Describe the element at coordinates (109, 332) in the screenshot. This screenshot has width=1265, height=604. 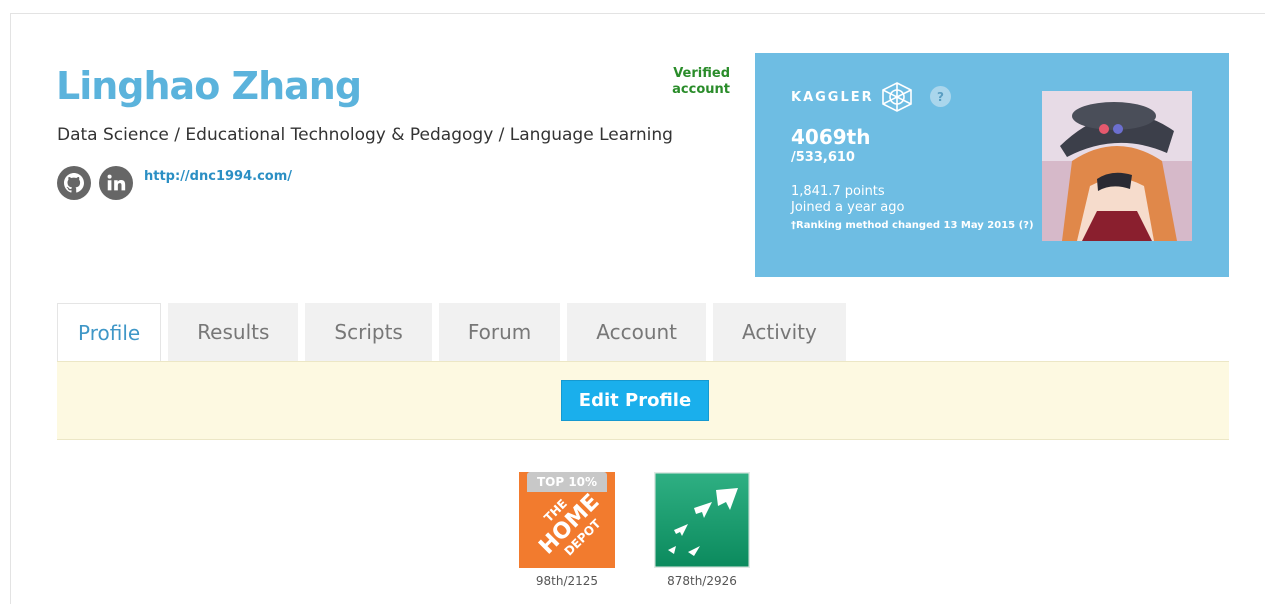
I see `tab-profile: Profile` at that location.